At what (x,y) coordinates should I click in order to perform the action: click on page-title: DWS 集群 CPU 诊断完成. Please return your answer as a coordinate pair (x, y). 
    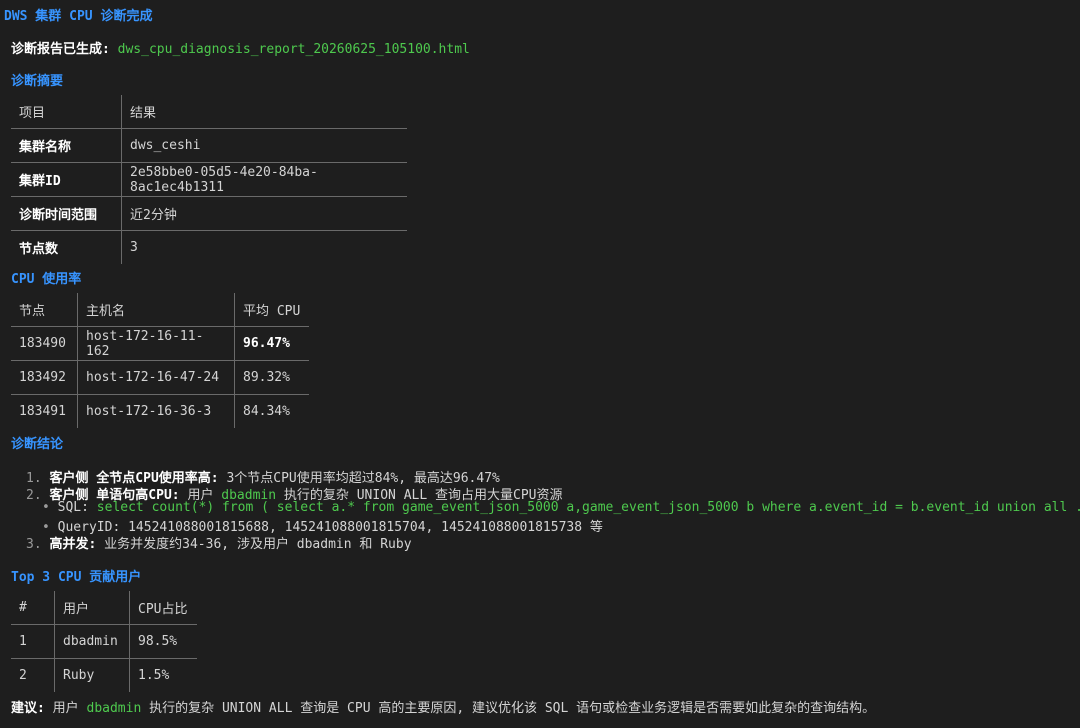
    Looking at the image, I should click on (78, 16).